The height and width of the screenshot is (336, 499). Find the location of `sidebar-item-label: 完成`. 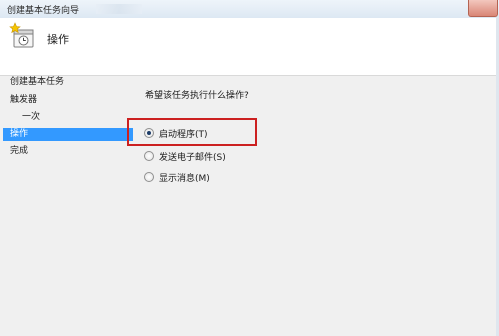

sidebar-item-label: 完成 is located at coordinates (19, 151).